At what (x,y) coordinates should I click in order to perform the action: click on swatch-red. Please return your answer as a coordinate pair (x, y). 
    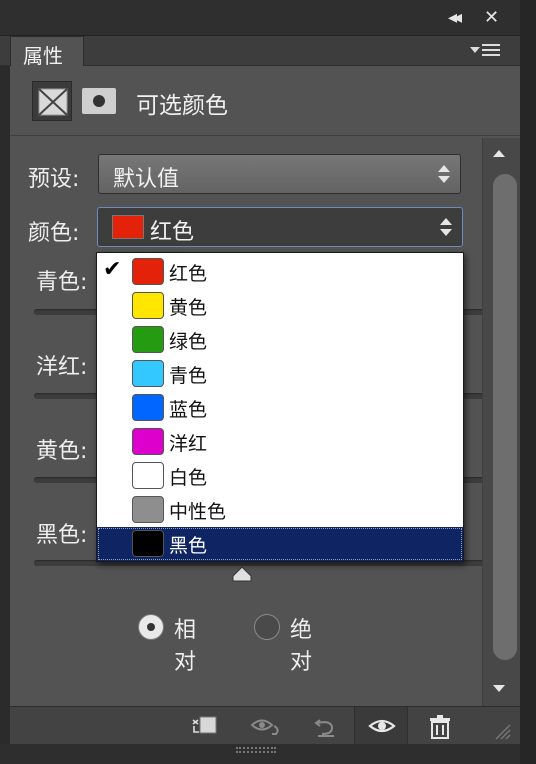
    Looking at the image, I should click on (148, 271).